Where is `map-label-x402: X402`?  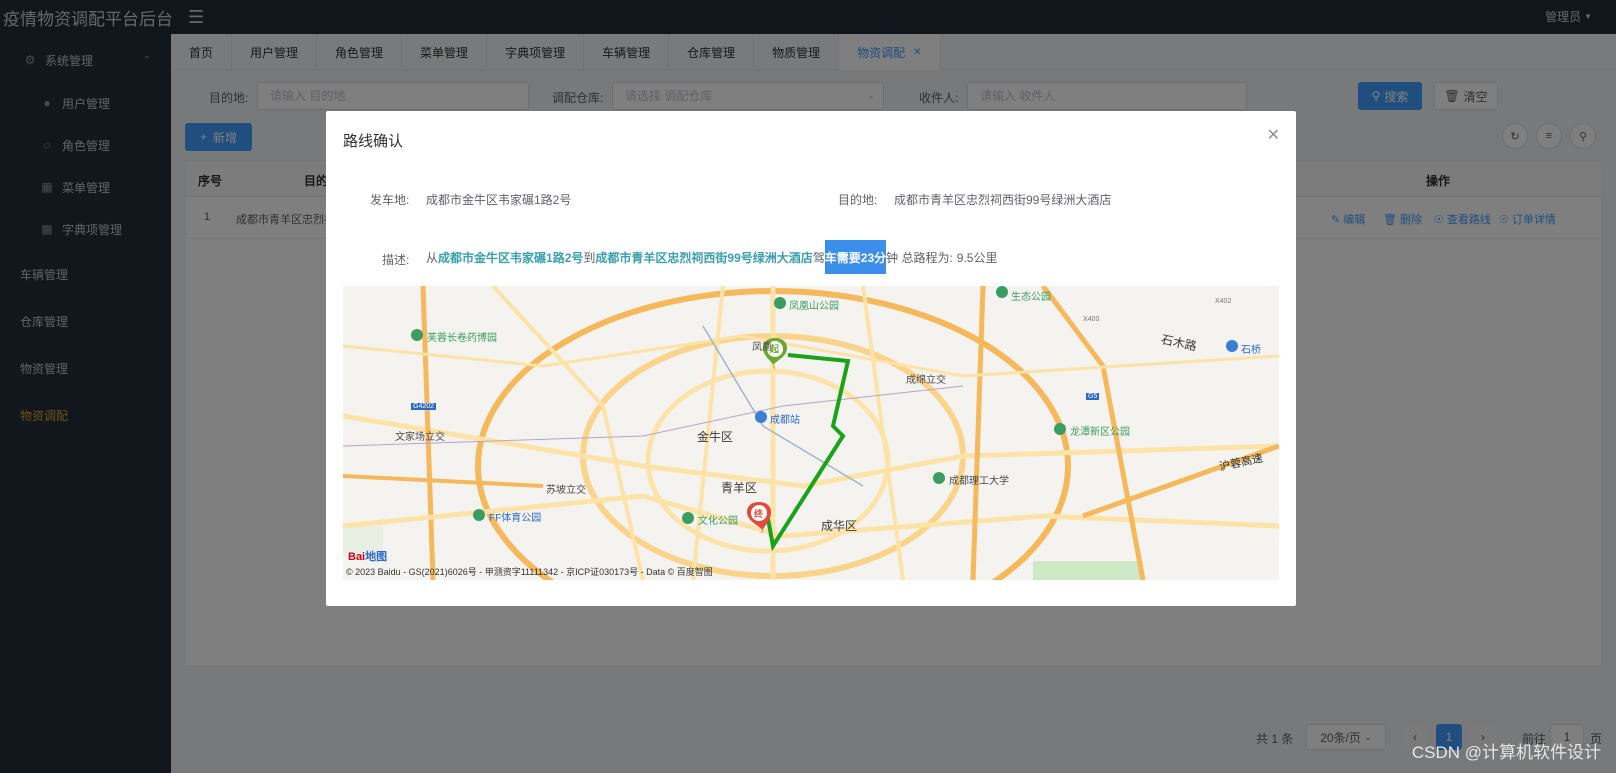
map-label-x402: X402 is located at coordinates (1223, 301).